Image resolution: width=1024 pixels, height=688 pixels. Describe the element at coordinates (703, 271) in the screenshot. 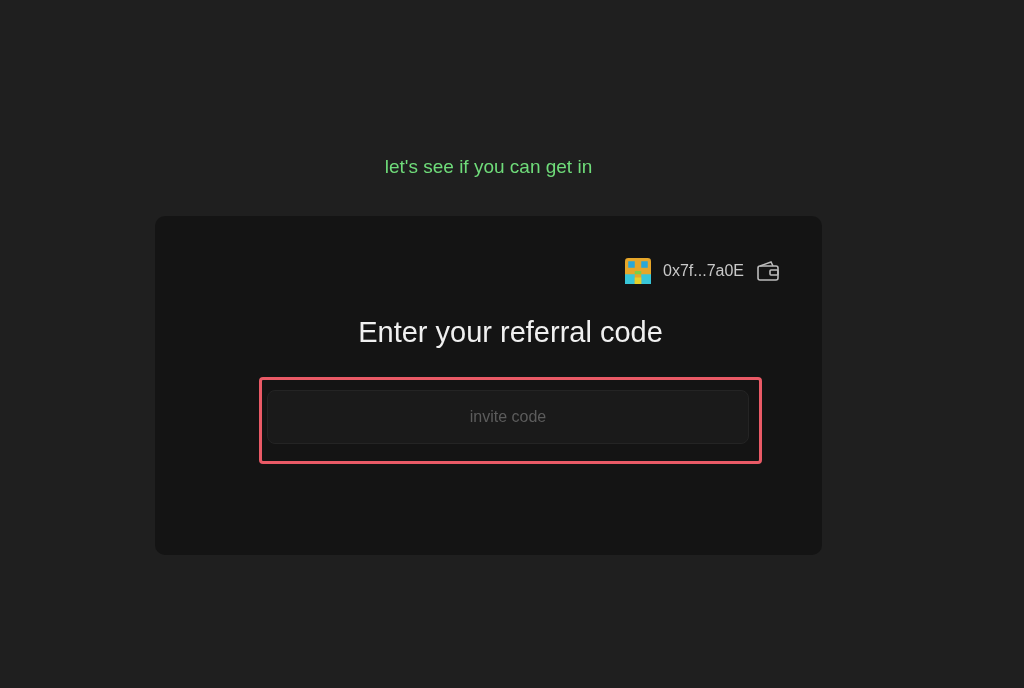

I see `wallet-address: 0x7f...7a0E` at that location.